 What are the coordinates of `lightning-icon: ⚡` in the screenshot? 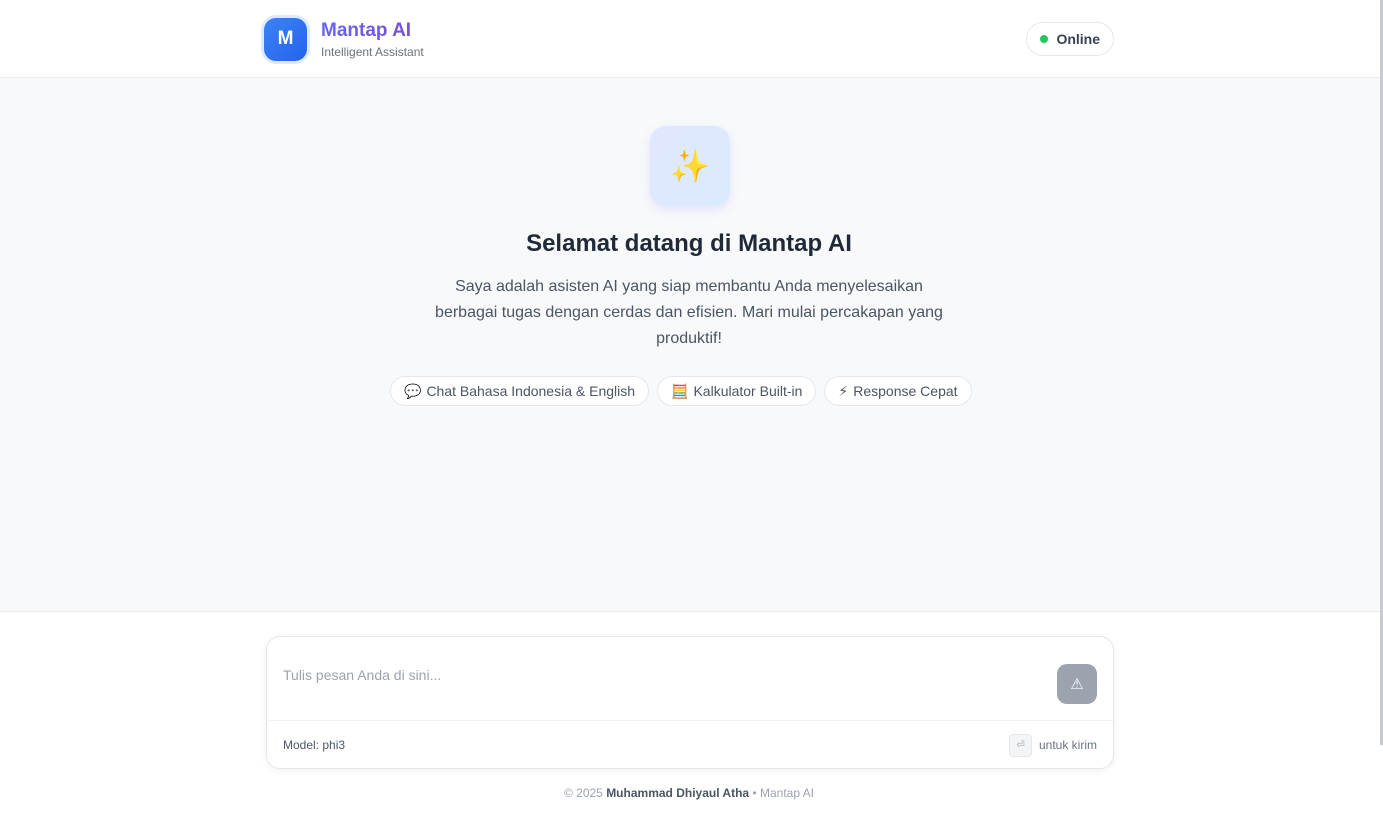 It's located at (843, 390).